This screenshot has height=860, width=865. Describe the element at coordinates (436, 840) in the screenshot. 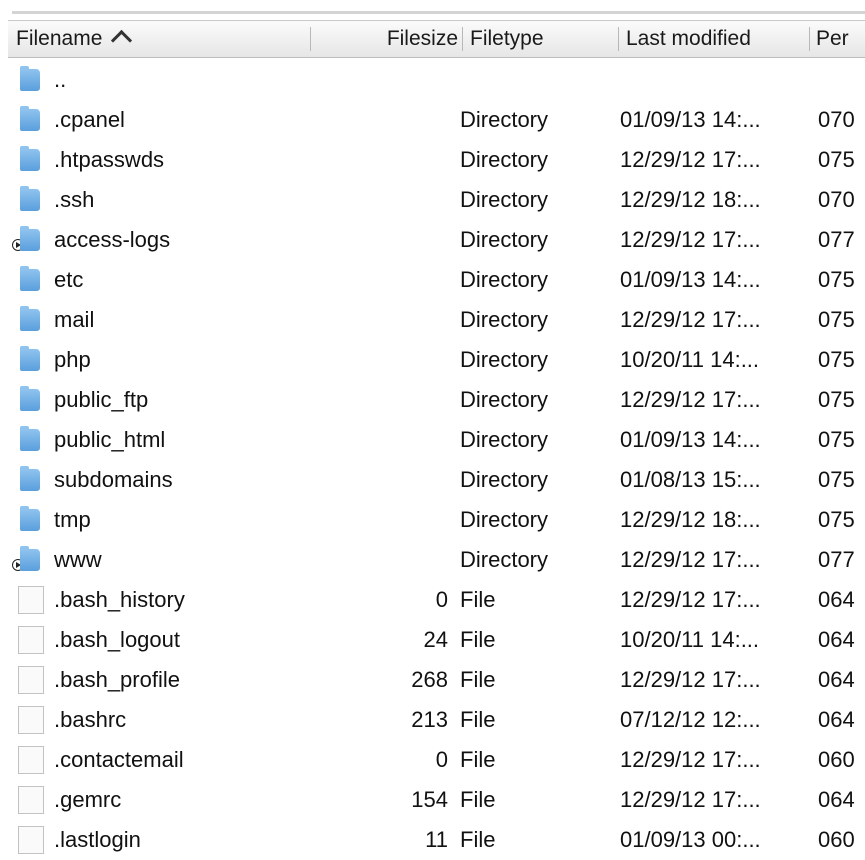

I see `file-list-row: .lastlogin 11 File 01/09/13 00:... 060` at that location.